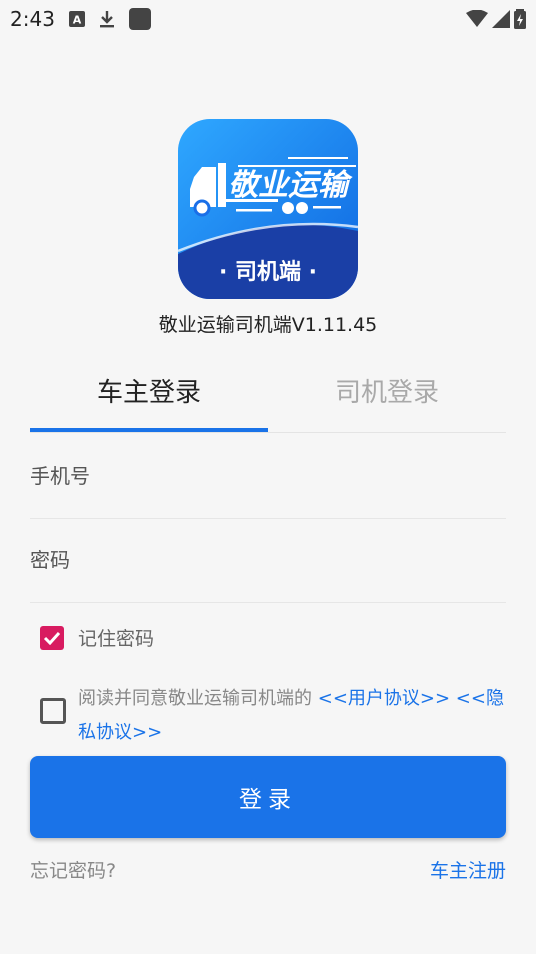  I want to click on agreement-text: 阅读并同意敬业运输司机端的 <<用户协议>> <<隐私协议>>, so click(293, 716).